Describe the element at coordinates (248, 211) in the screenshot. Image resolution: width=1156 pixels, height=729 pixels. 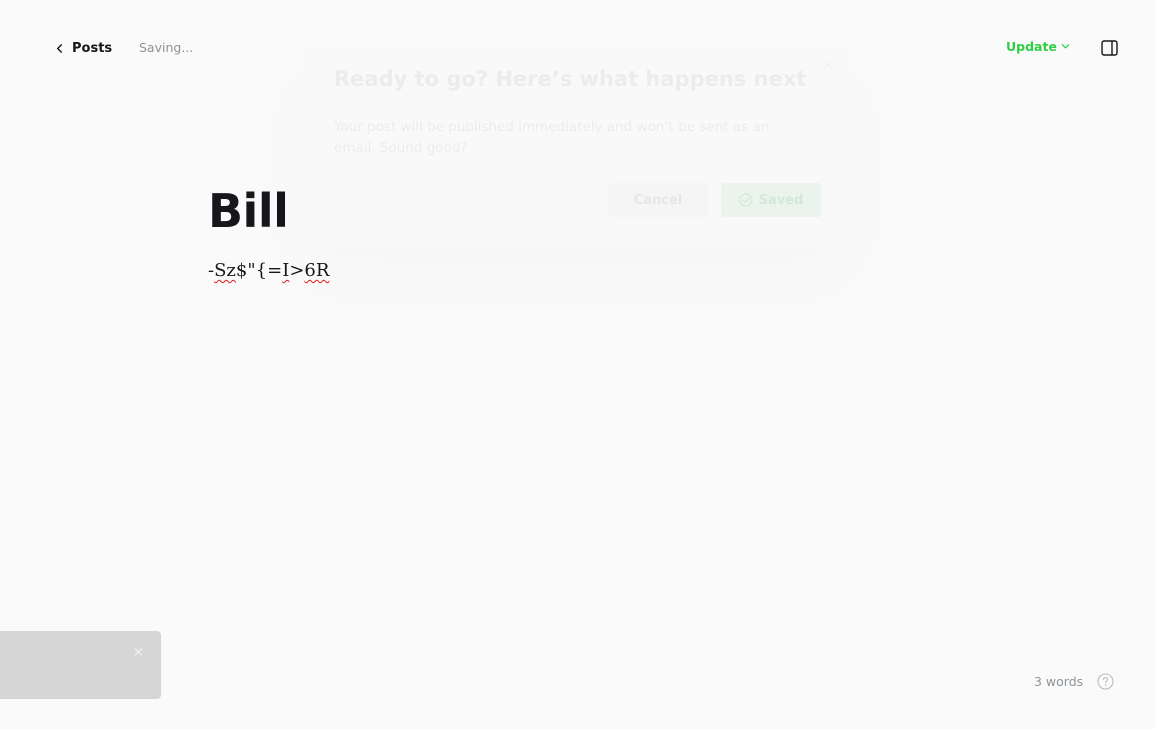
I see `post-title: Bill` at that location.